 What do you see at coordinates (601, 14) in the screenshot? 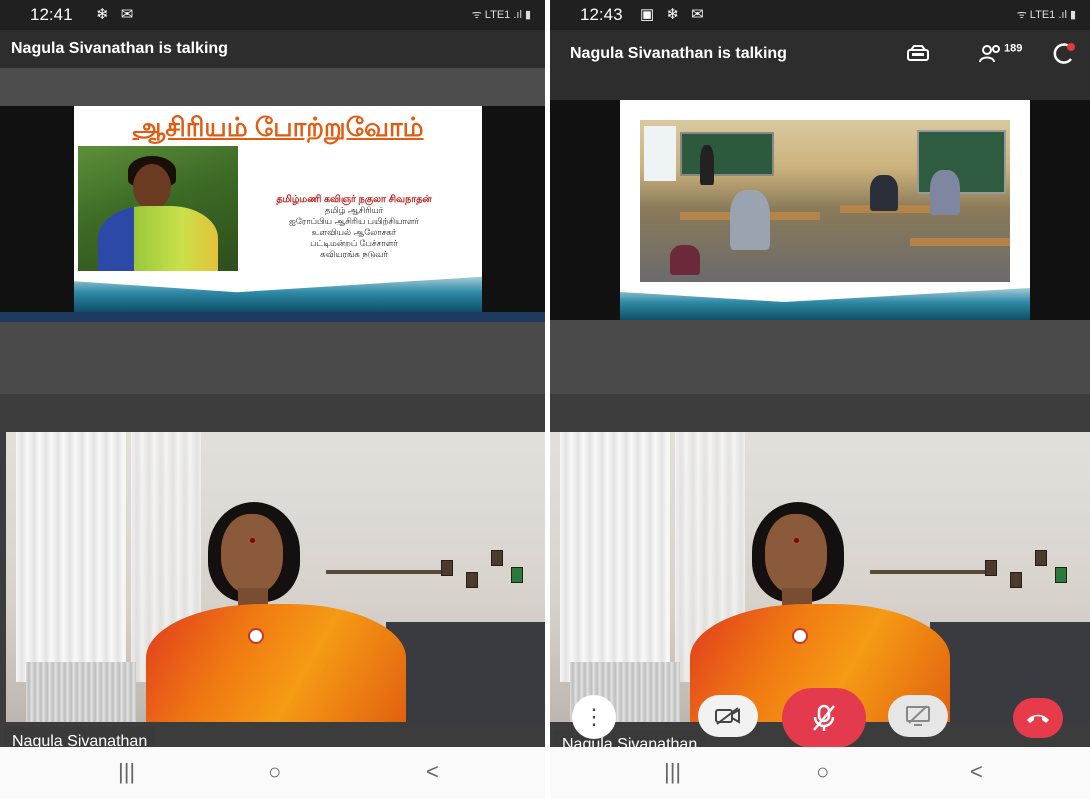
I see `clock: 12:43` at bounding box center [601, 14].